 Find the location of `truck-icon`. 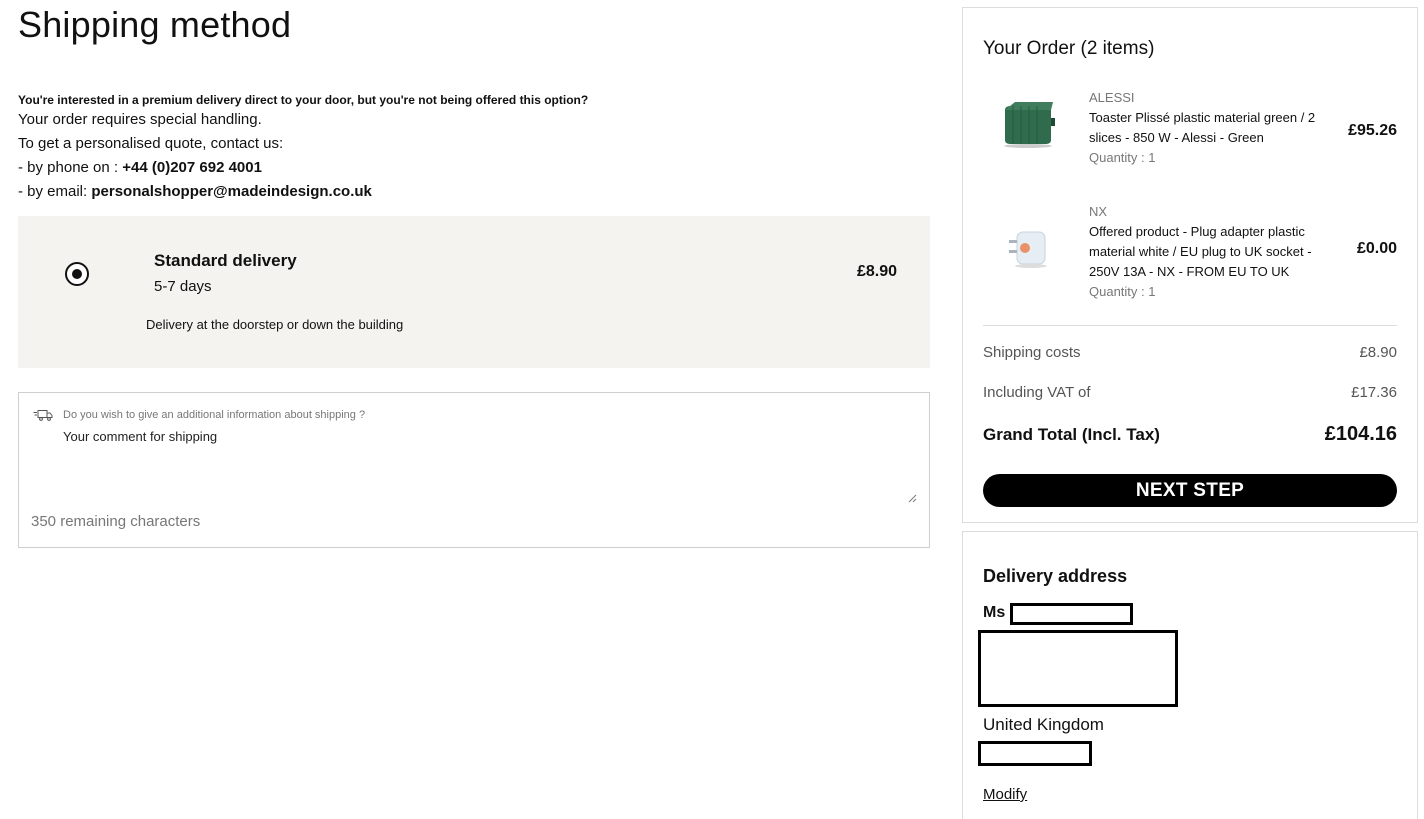

truck-icon is located at coordinates (43, 415).